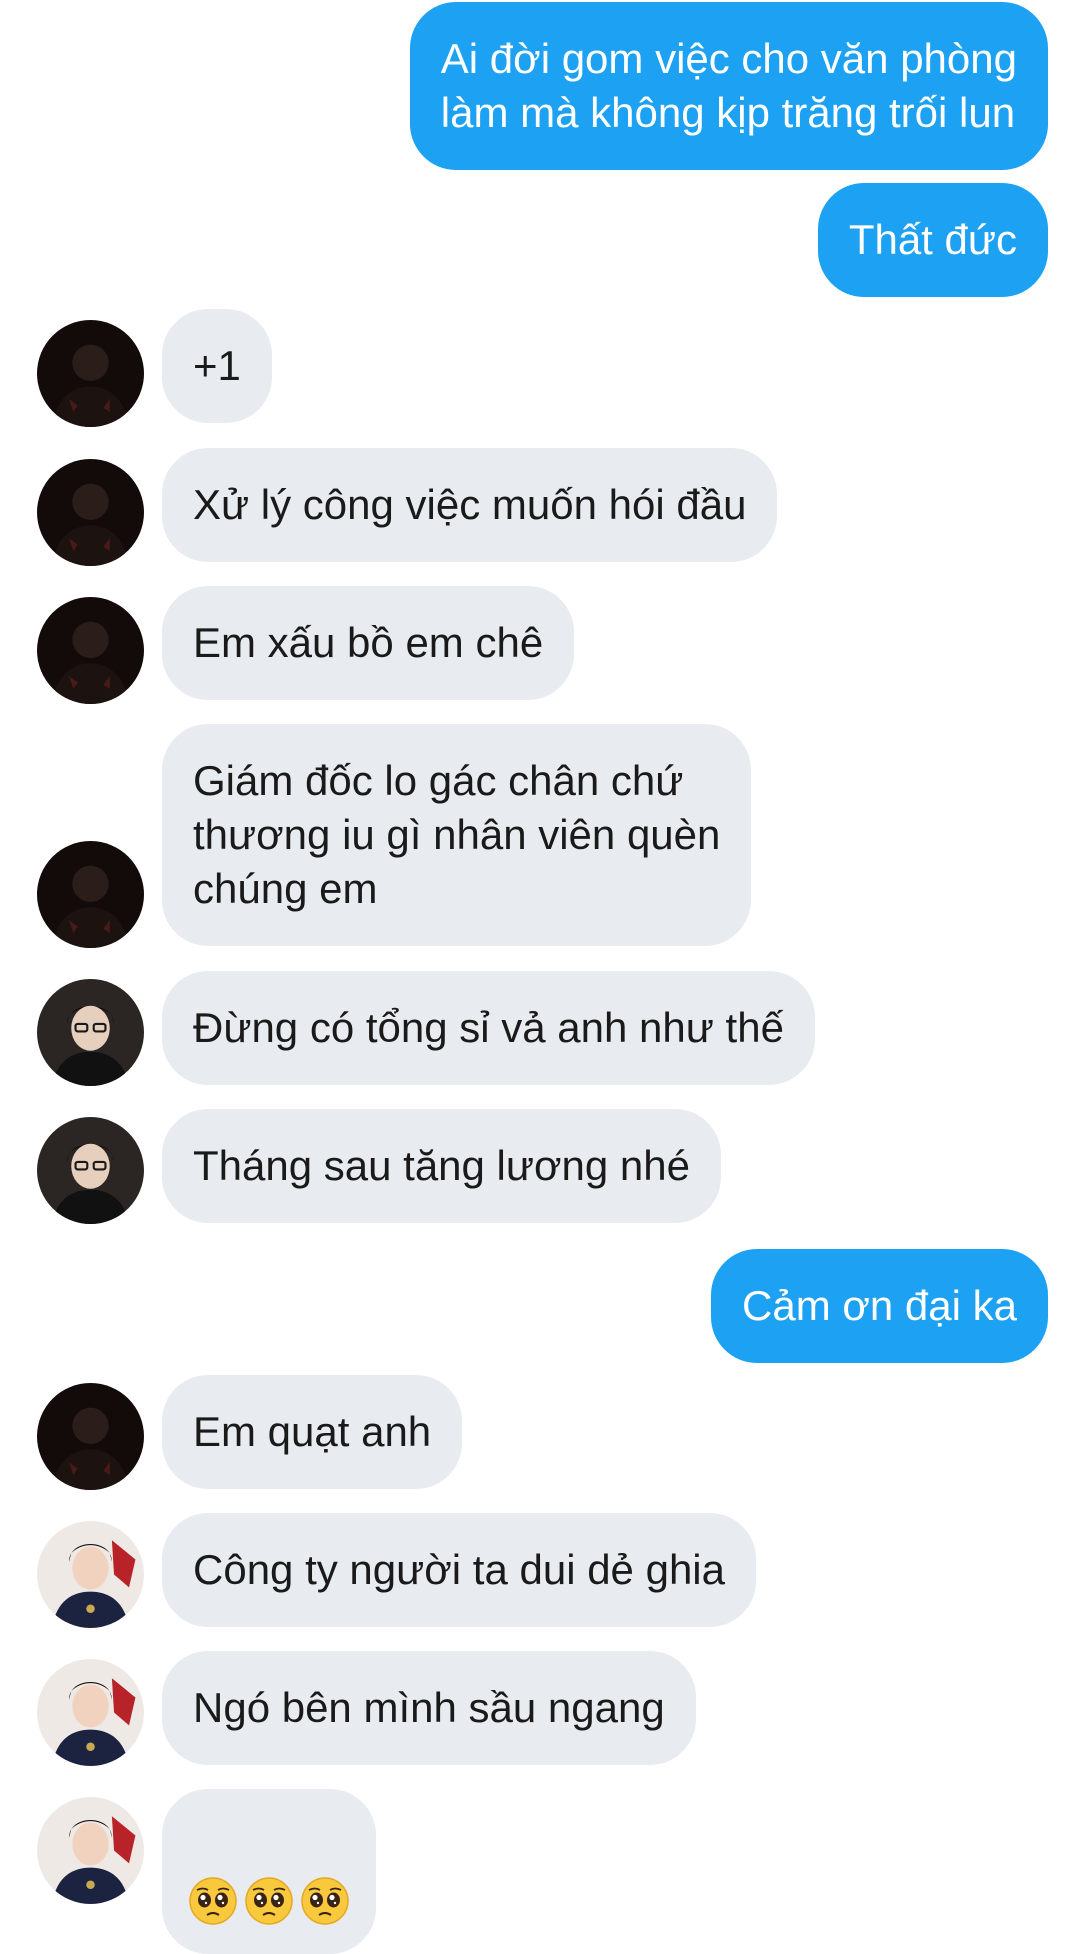 The width and height of the screenshot is (1080, 1954). What do you see at coordinates (932, 240) in the screenshot?
I see `outgoing-message-bubble: Thất đức` at bounding box center [932, 240].